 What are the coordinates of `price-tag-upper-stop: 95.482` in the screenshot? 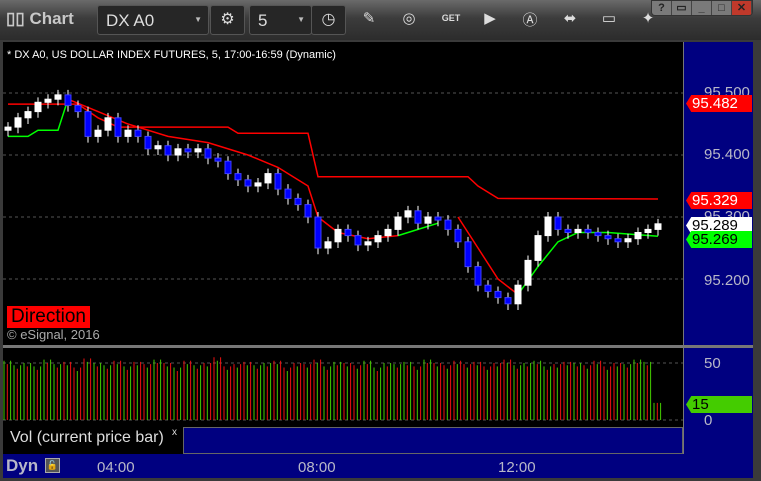 It's located at (719, 103).